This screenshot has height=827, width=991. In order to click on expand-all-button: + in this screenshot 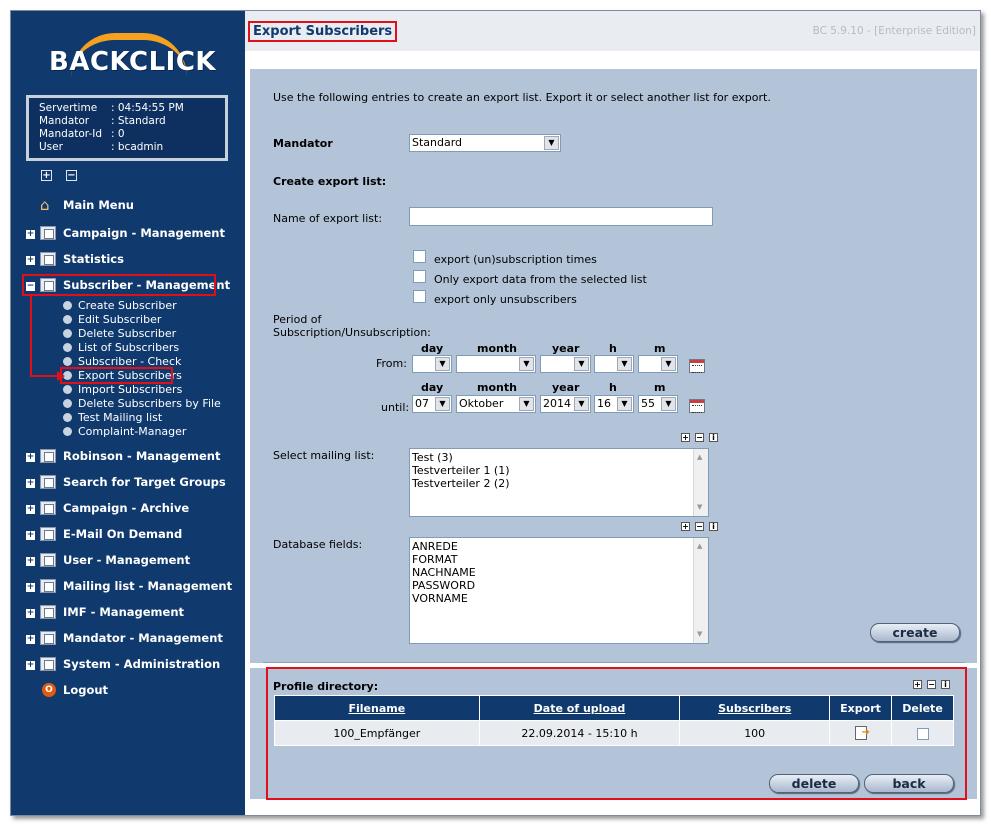, I will do `click(46, 175)`.